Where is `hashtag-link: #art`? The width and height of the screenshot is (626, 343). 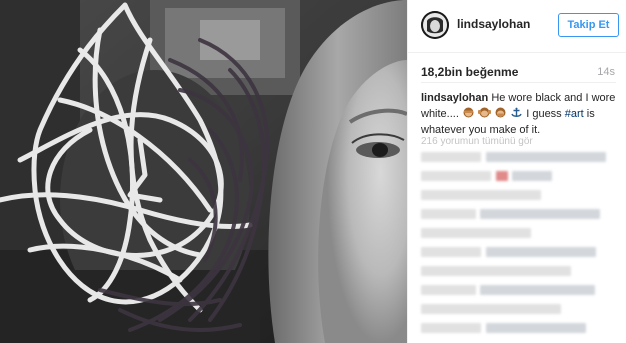
hashtag-link: #art is located at coordinates (574, 114).